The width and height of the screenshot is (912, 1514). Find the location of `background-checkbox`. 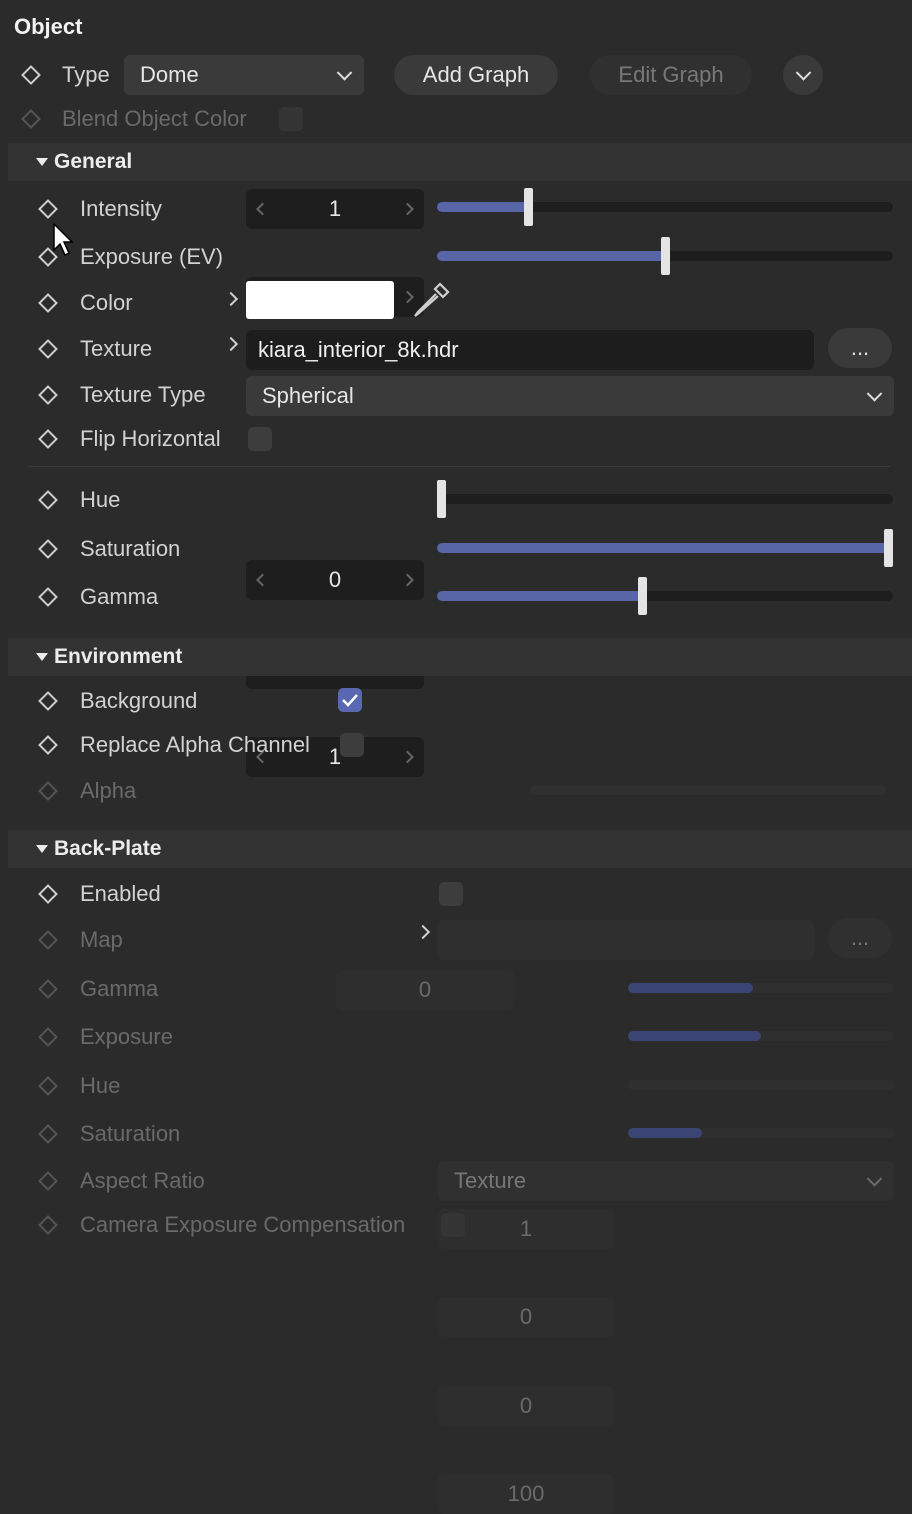

background-checkbox is located at coordinates (350, 700).